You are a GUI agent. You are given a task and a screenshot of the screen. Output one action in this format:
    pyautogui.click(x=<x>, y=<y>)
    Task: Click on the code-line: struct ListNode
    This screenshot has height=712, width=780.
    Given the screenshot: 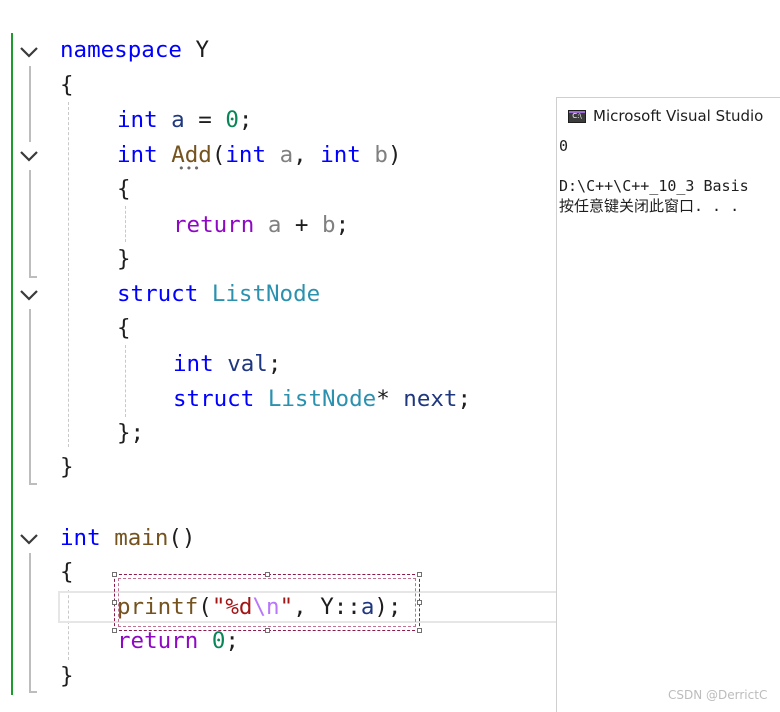 What is the action you would take?
    pyautogui.click(x=218, y=294)
    